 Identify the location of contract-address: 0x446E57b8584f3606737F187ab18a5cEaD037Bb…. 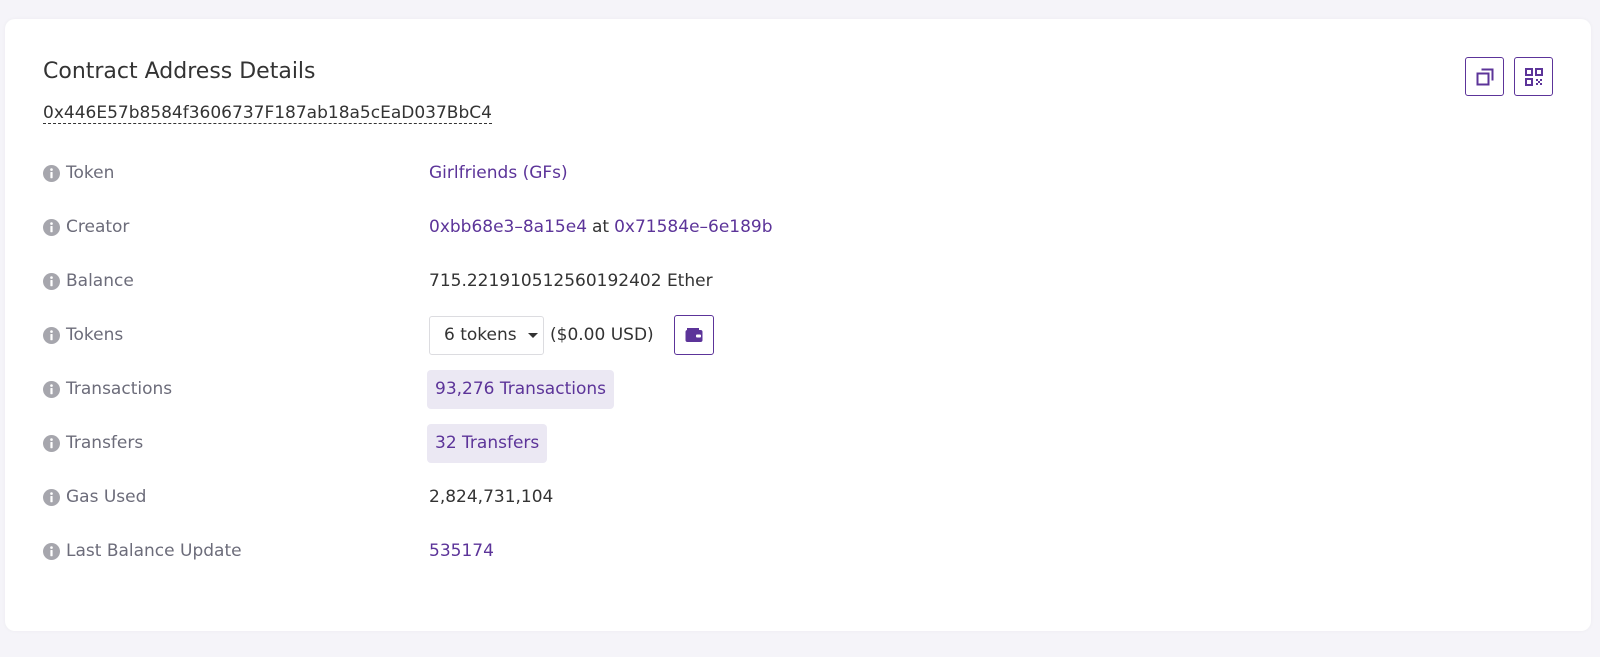
(267, 113).